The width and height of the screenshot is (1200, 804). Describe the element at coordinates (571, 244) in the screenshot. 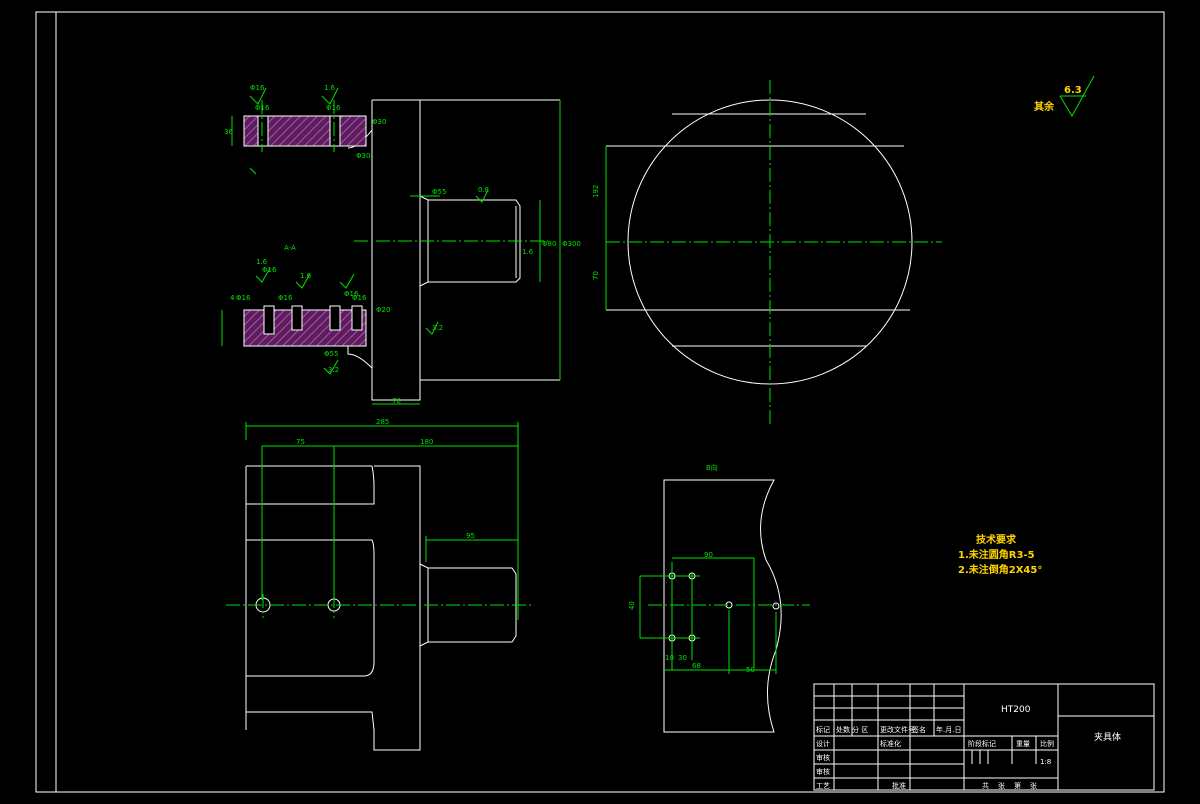

I see `dim-top-8: Φ300` at that location.